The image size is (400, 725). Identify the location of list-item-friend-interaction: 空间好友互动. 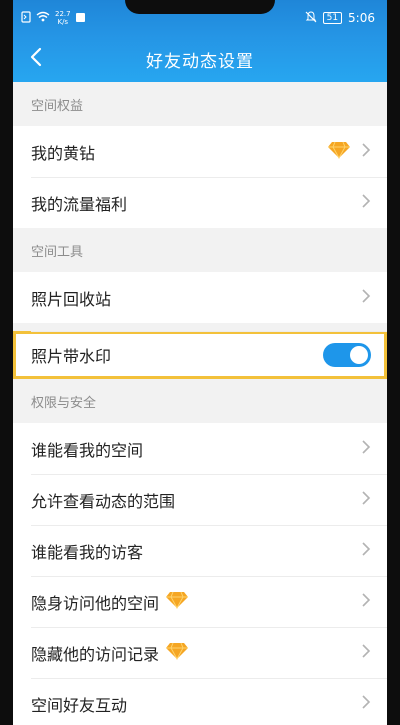
(200, 701).